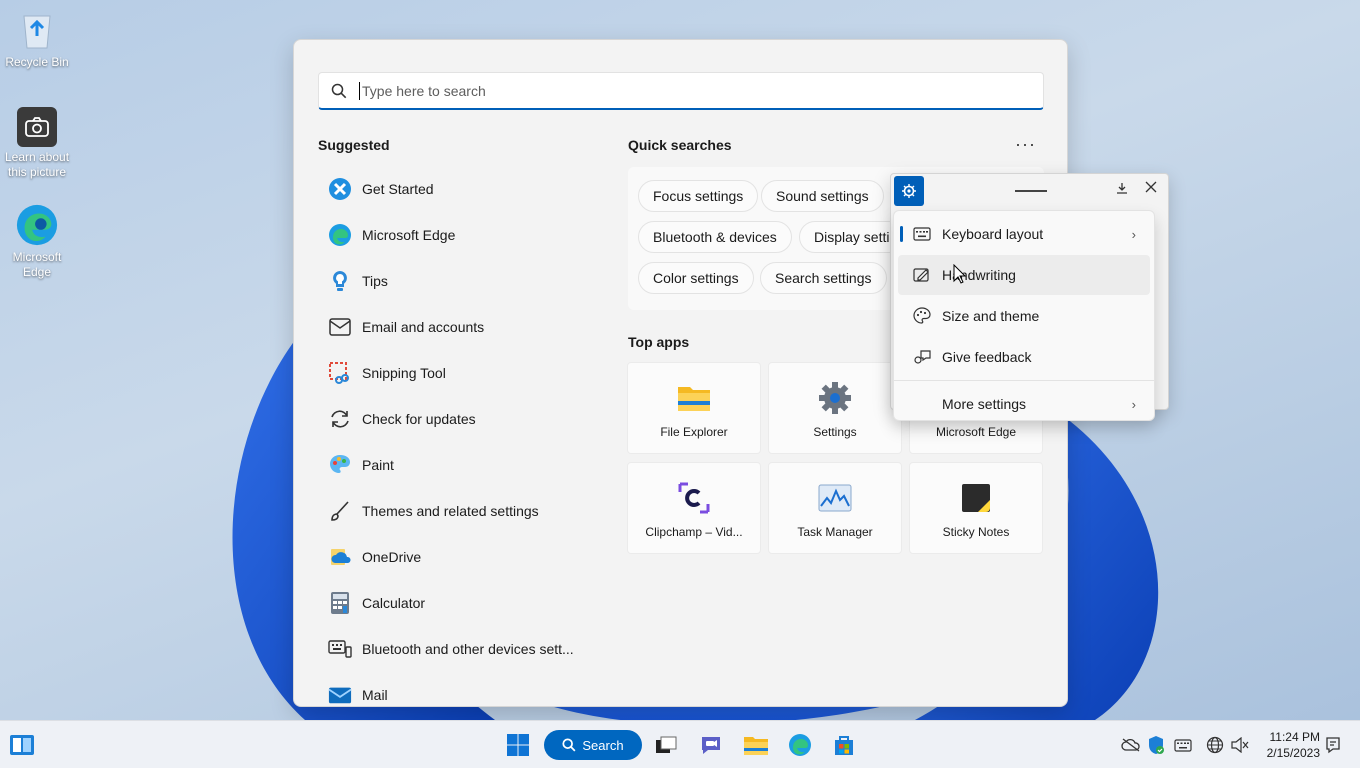 The width and height of the screenshot is (1360, 768). I want to click on suggested-heading: Suggested, so click(354, 145).